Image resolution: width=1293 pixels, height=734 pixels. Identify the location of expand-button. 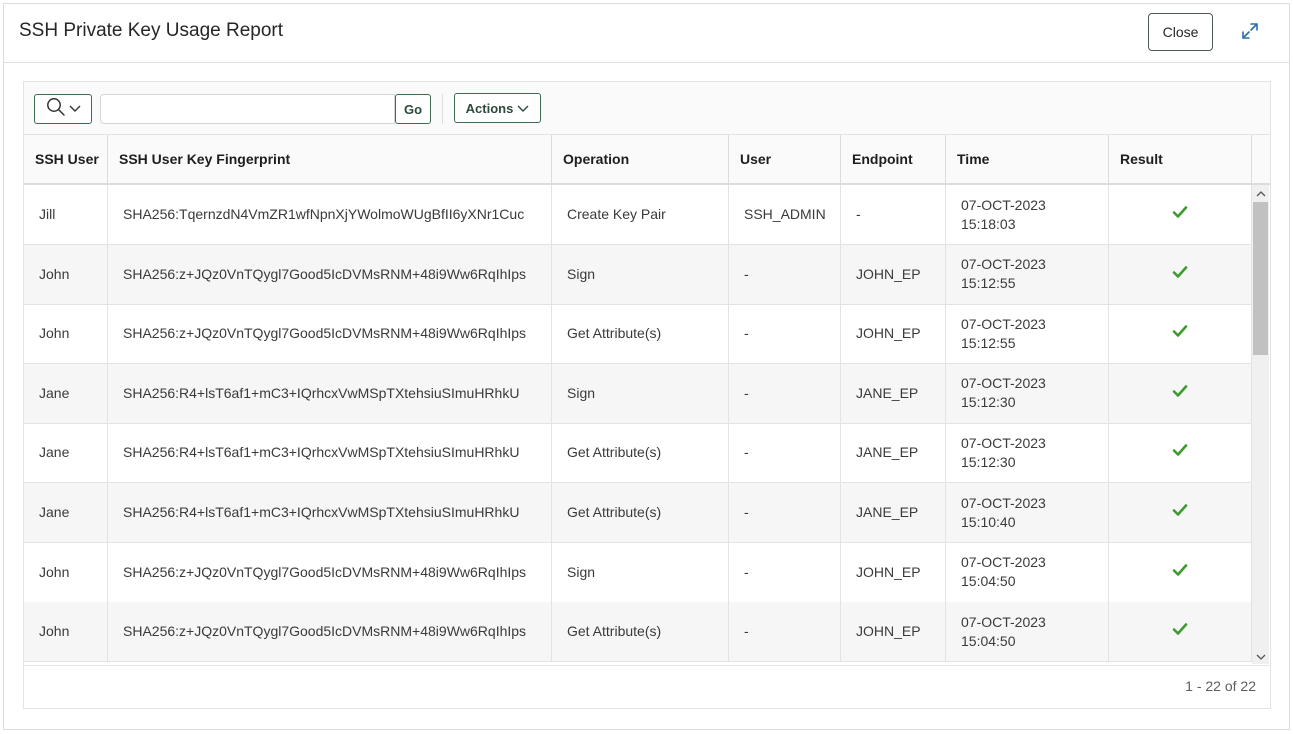
(1250, 33).